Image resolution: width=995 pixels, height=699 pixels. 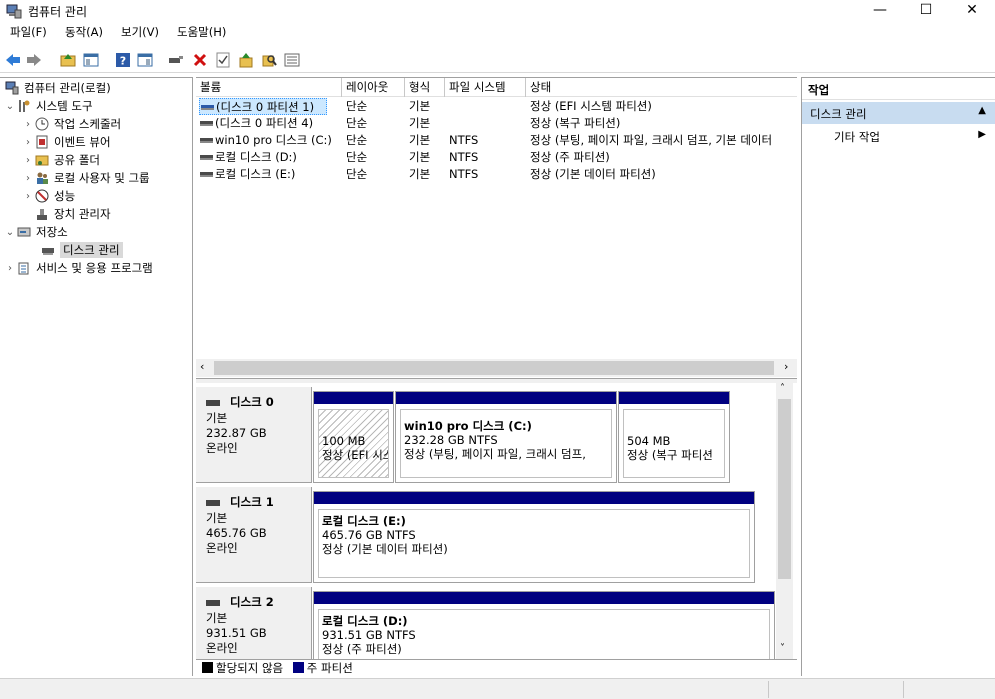 I want to click on disk-info: 디스크 0 기본 232.87 GB 온라인, so click(x=254, y=435).